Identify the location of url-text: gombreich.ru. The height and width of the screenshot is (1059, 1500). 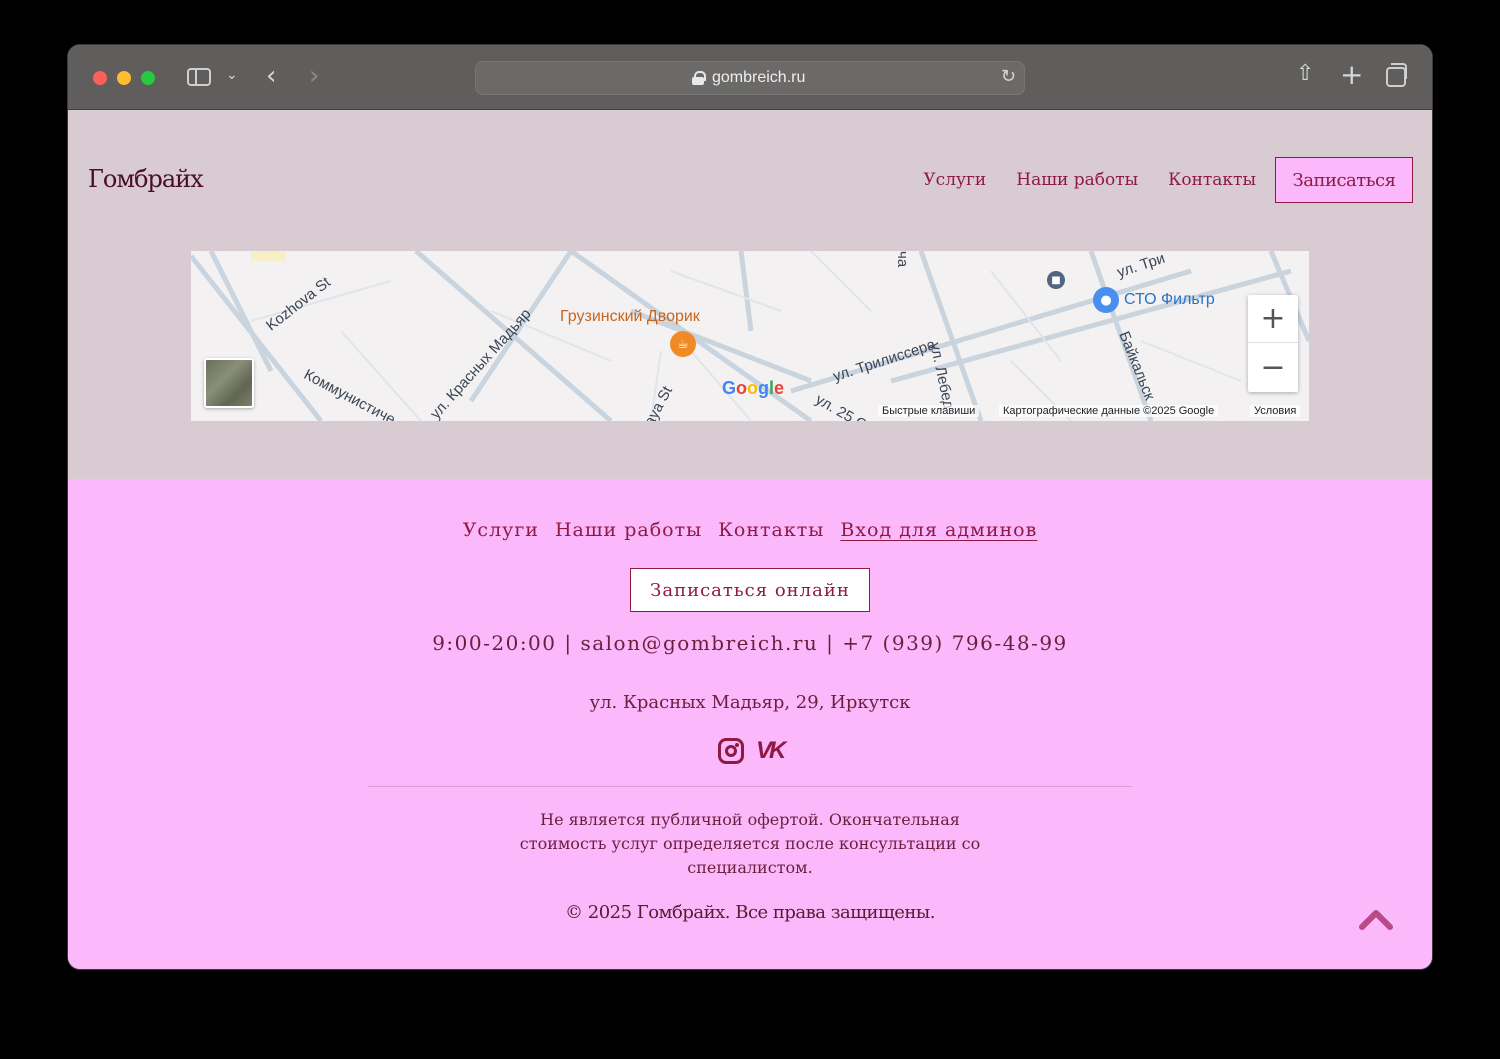
(759, 77).